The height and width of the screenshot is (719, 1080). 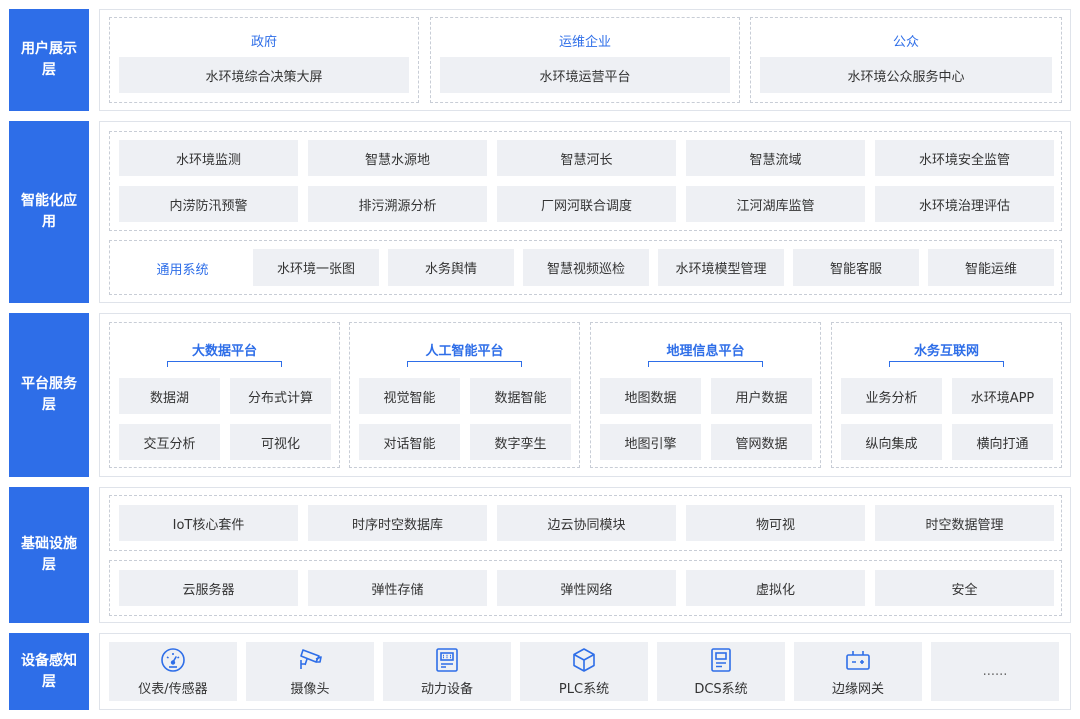 I want to click on platform-group-gis: 地理信息平台 地图数据 用户数据 地图引擎 管网数据, so click(x=705, y=395).